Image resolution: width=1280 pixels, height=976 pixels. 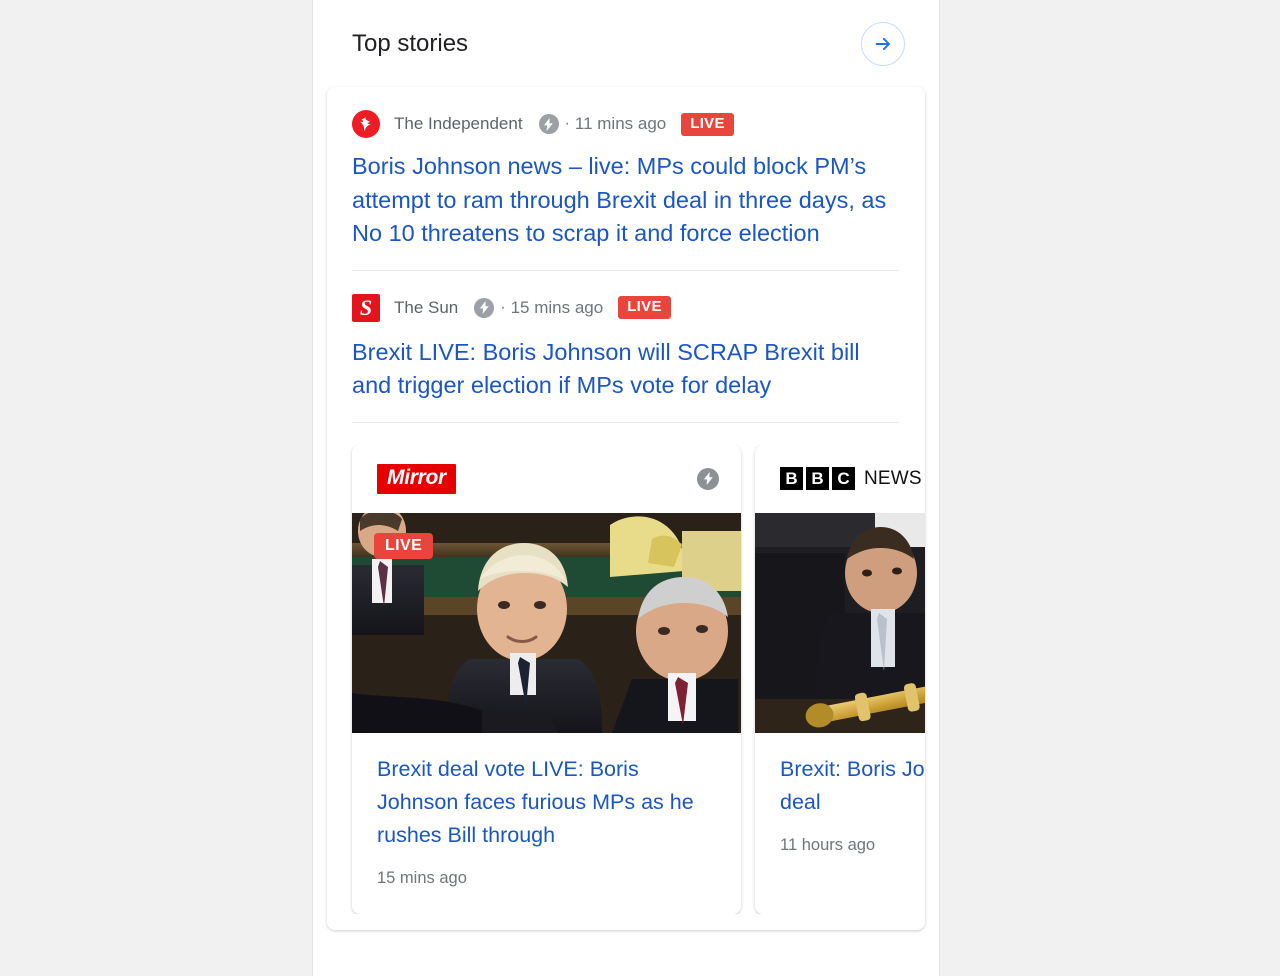 I want to click on page-title: Top stories, so click(x=410, y=43).